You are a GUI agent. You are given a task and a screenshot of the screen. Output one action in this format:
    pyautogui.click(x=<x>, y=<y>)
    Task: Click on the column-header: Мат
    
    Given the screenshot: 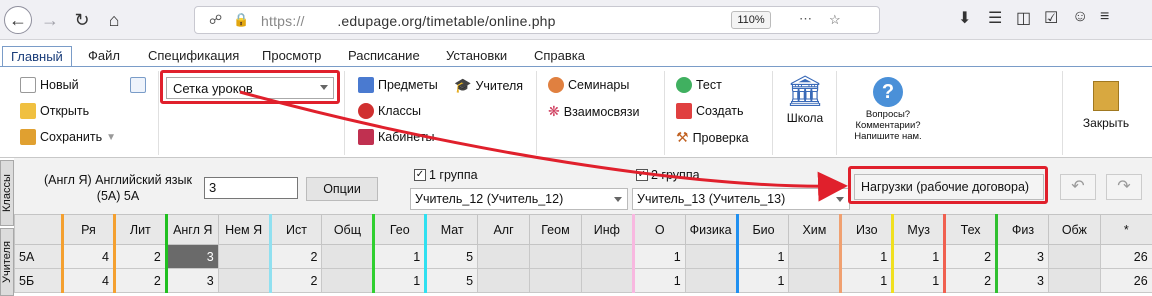 What is the action you would take?
    pyautogui.click(x=451, y=229)
    